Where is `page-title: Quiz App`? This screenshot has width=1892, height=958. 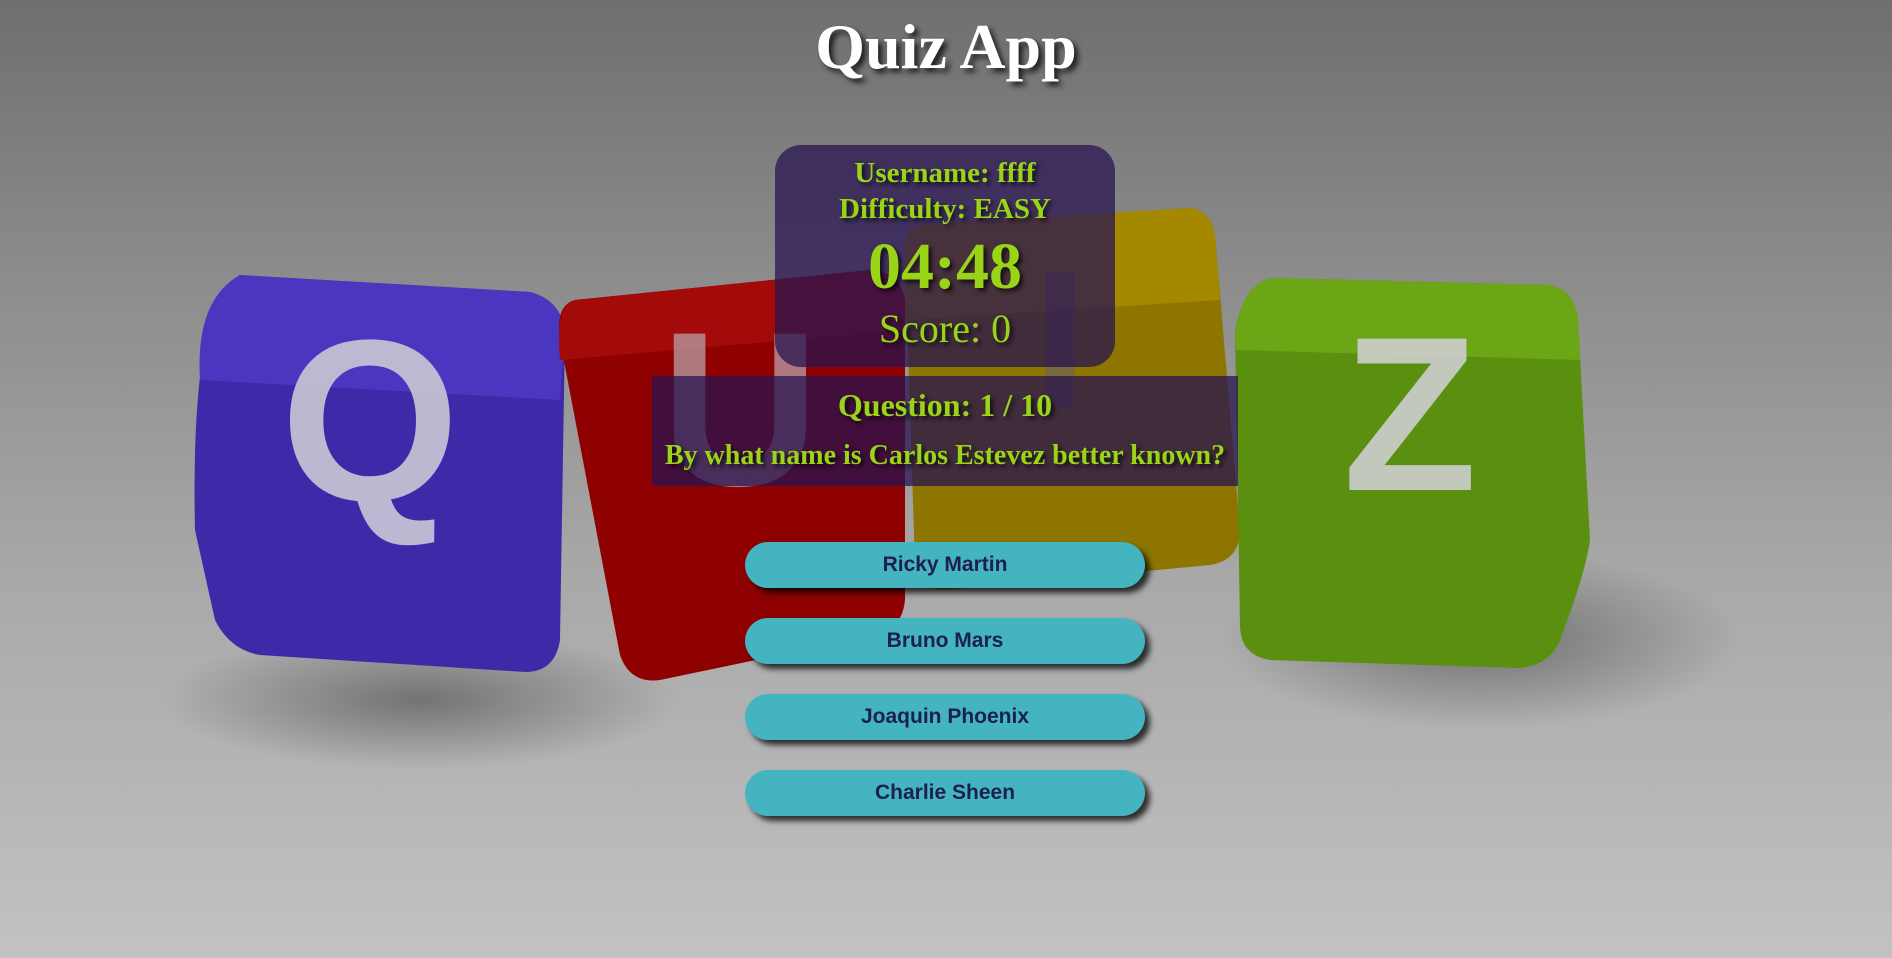 page-title: Quiz App is located at coordinates (946, 46).